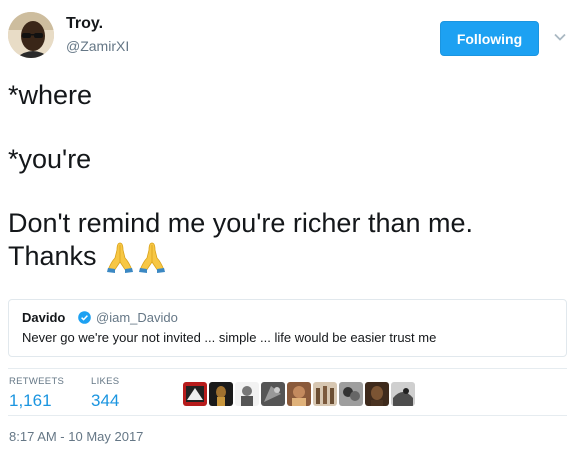 Image resolution: width=572 pixels, height=458 pixels. What do you see at coordinates (84, 24) in the screenshot?
I see `author-display-name: Troy.` at bounding box center [84, 24].